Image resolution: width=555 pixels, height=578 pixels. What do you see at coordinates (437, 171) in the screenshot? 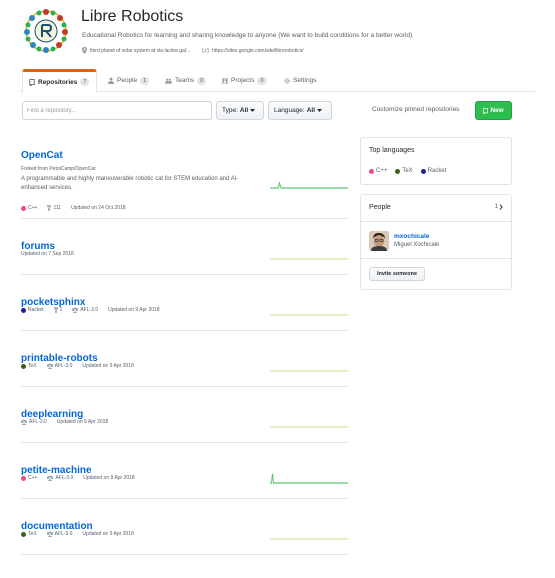
I see `top-language-name: Racket` at bounding box center [437, 171].